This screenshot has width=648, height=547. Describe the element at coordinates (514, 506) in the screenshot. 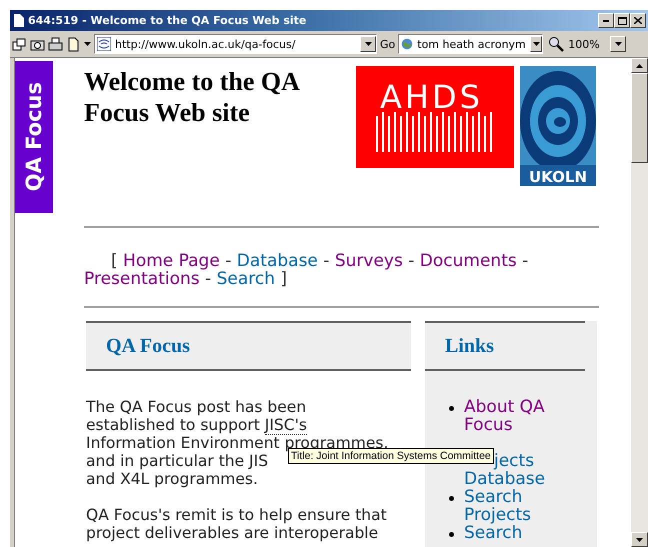

I see `sidebar-link: Search Projects` at that location.